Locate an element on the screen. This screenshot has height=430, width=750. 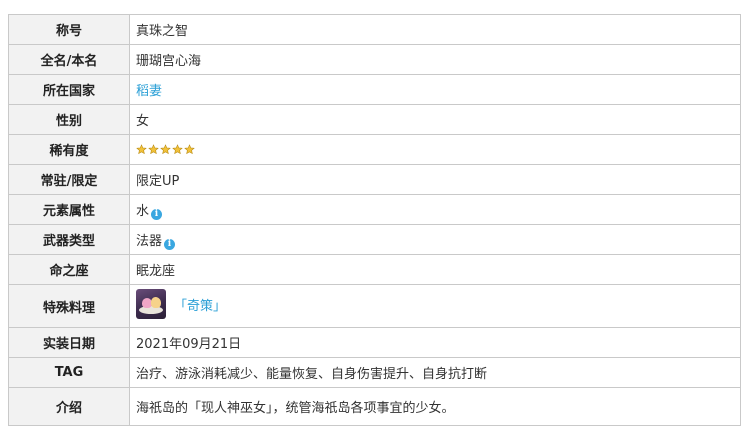
rarity-stars is located at coordinates (165, 149).